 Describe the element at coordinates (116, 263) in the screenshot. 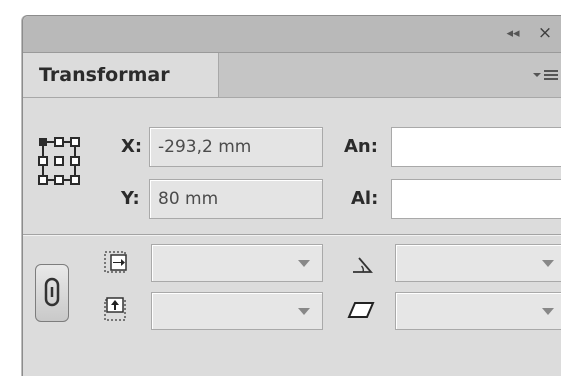

I see `horizontal-scale-icon` at that location.